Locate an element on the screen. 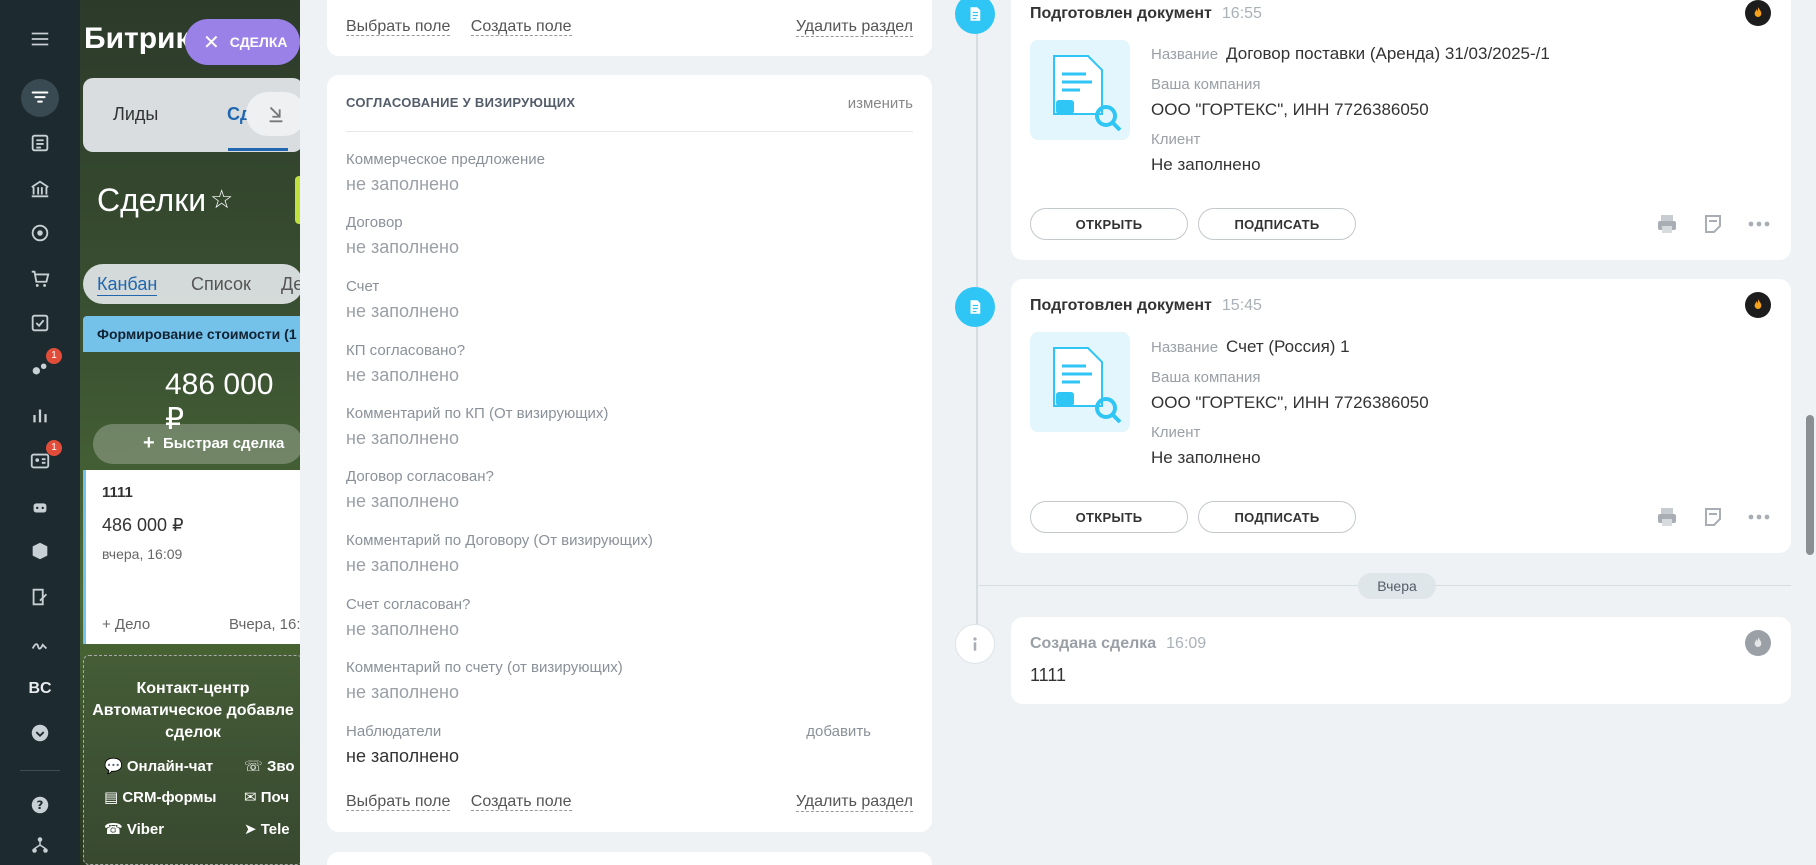 This screenshot has width=1816, height=865. cart-icon is located at coordinates (40, 279).